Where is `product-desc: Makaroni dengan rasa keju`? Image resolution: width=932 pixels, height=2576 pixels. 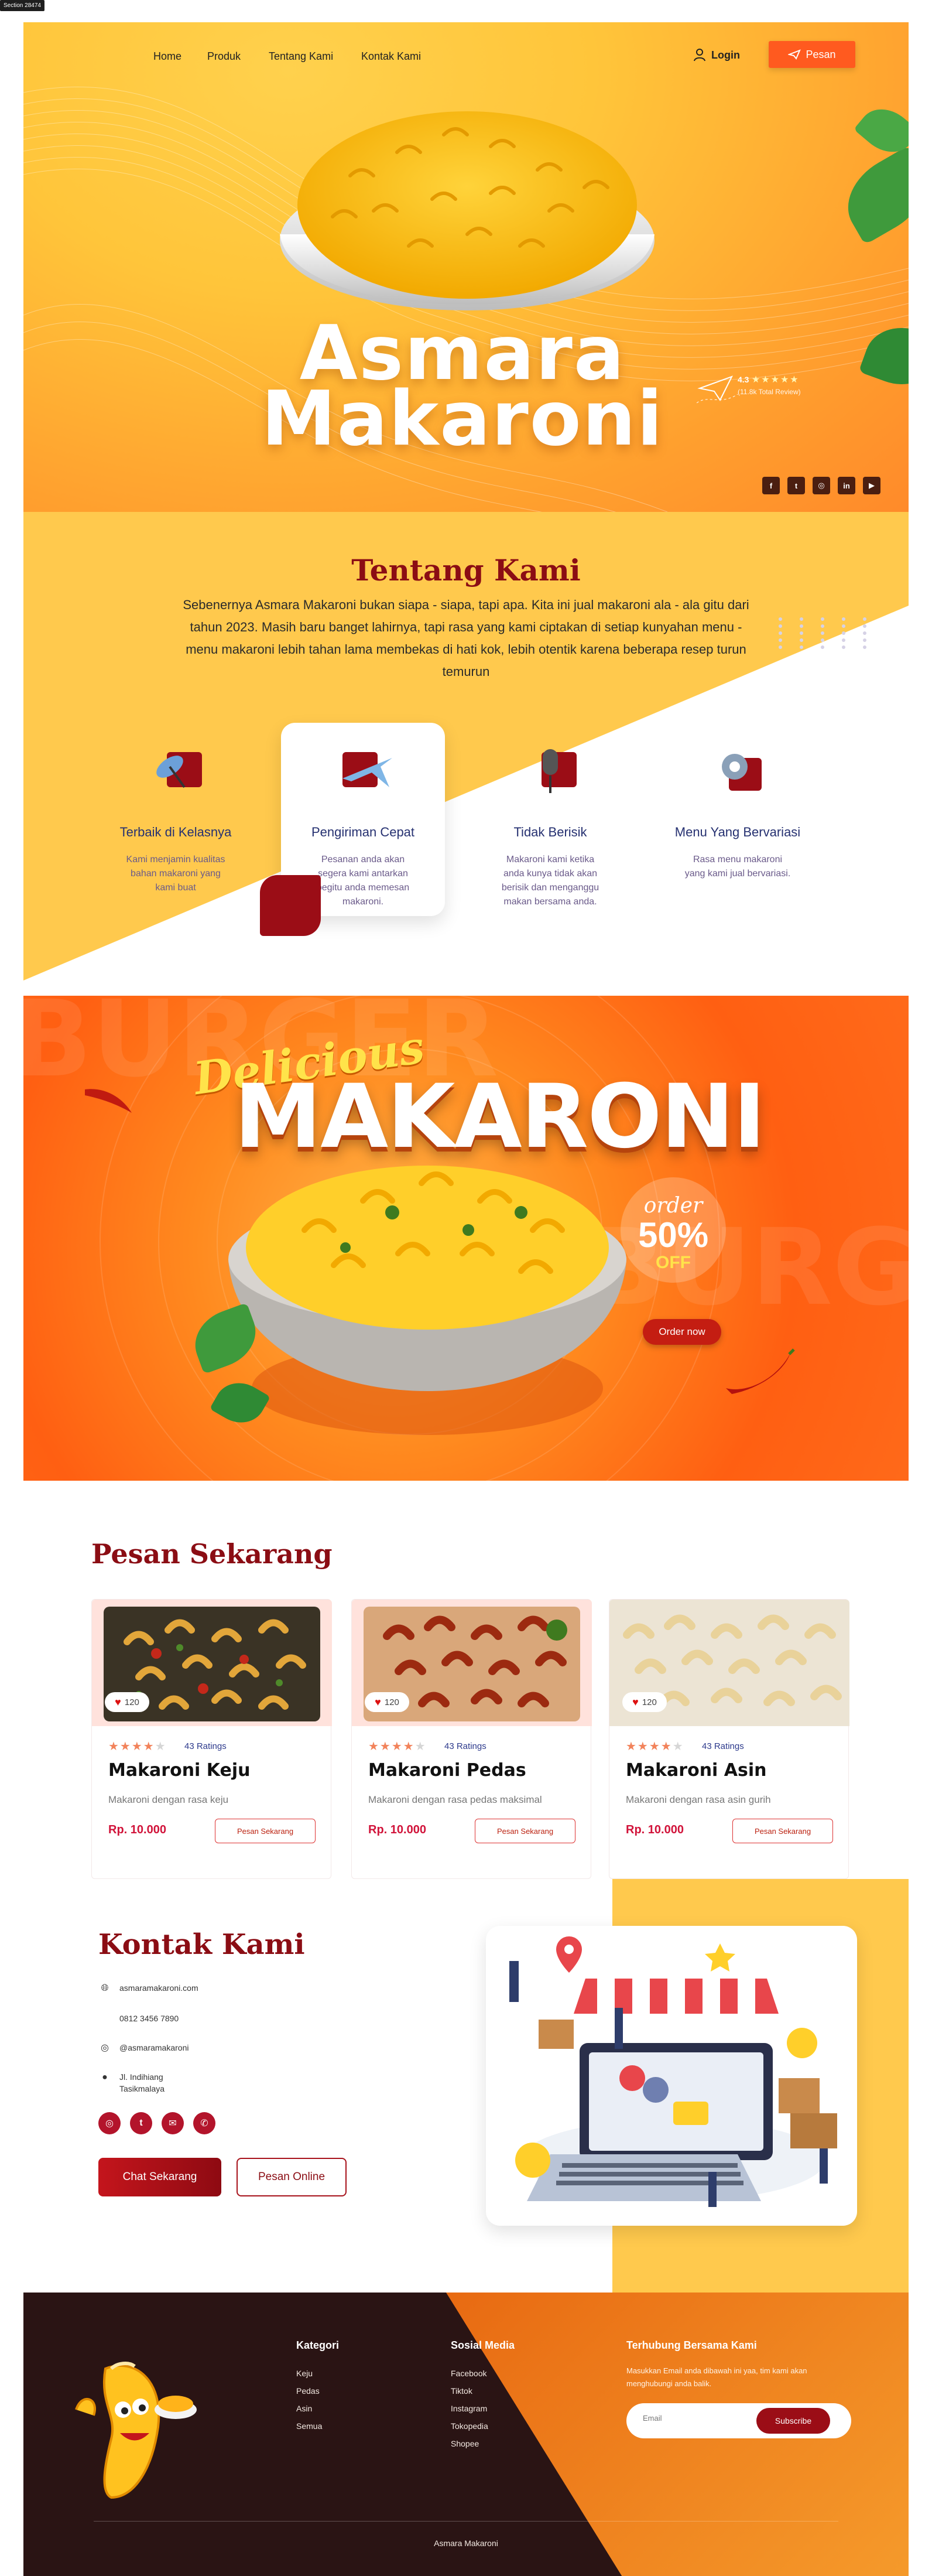
product-desc: Makaroni dengan rasa keju is located at coordinates (168, 1800).